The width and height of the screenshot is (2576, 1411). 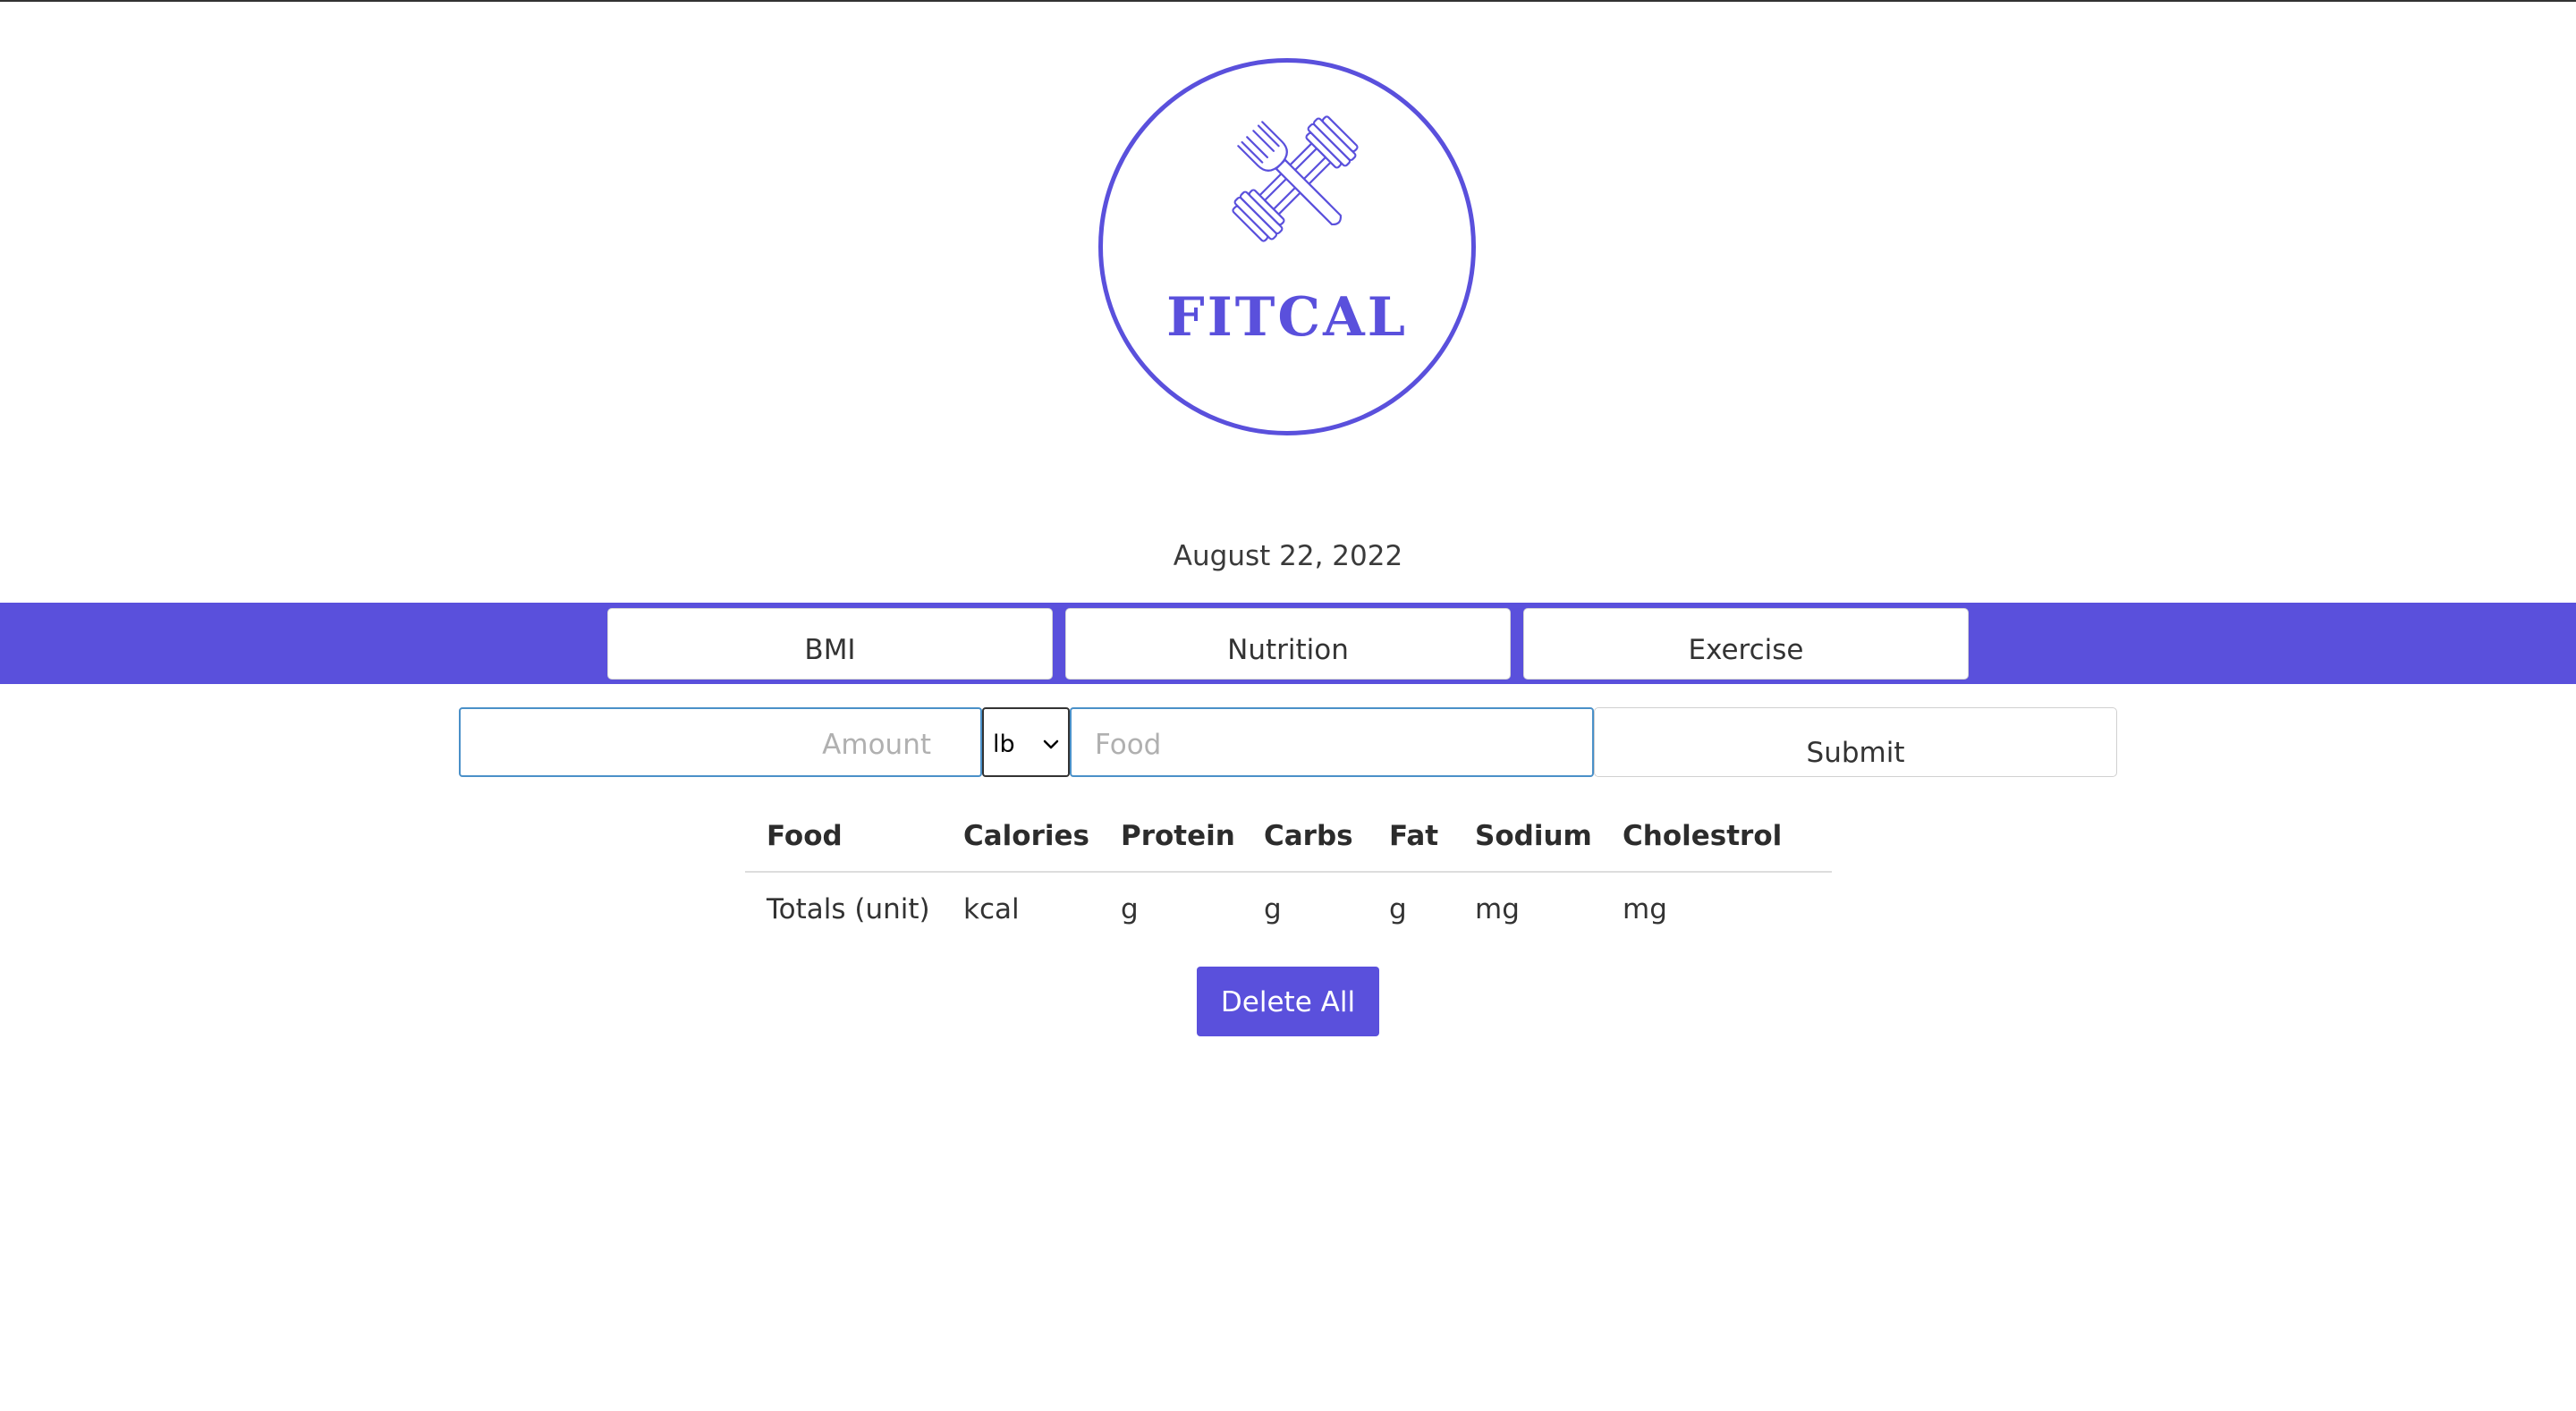 I want to click on totals-carbs-unit: g, so click(x=1273, y=909).